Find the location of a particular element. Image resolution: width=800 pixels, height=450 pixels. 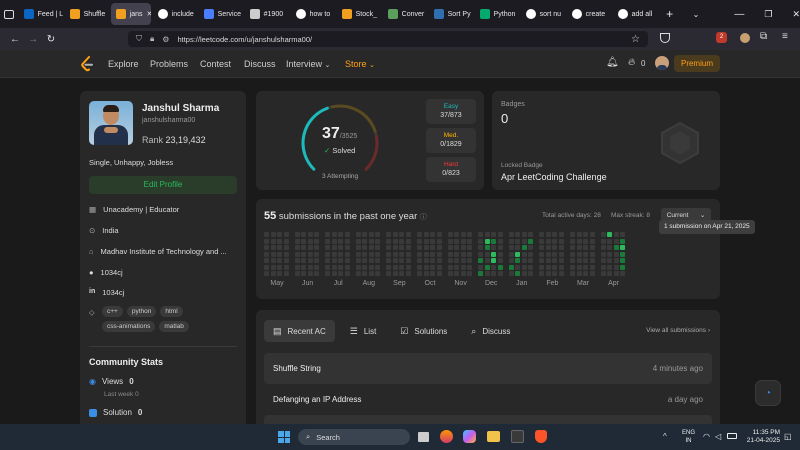

url-text: https://leetcode.com/u/janshulsharma00/ is located at coordinates (244, 39).